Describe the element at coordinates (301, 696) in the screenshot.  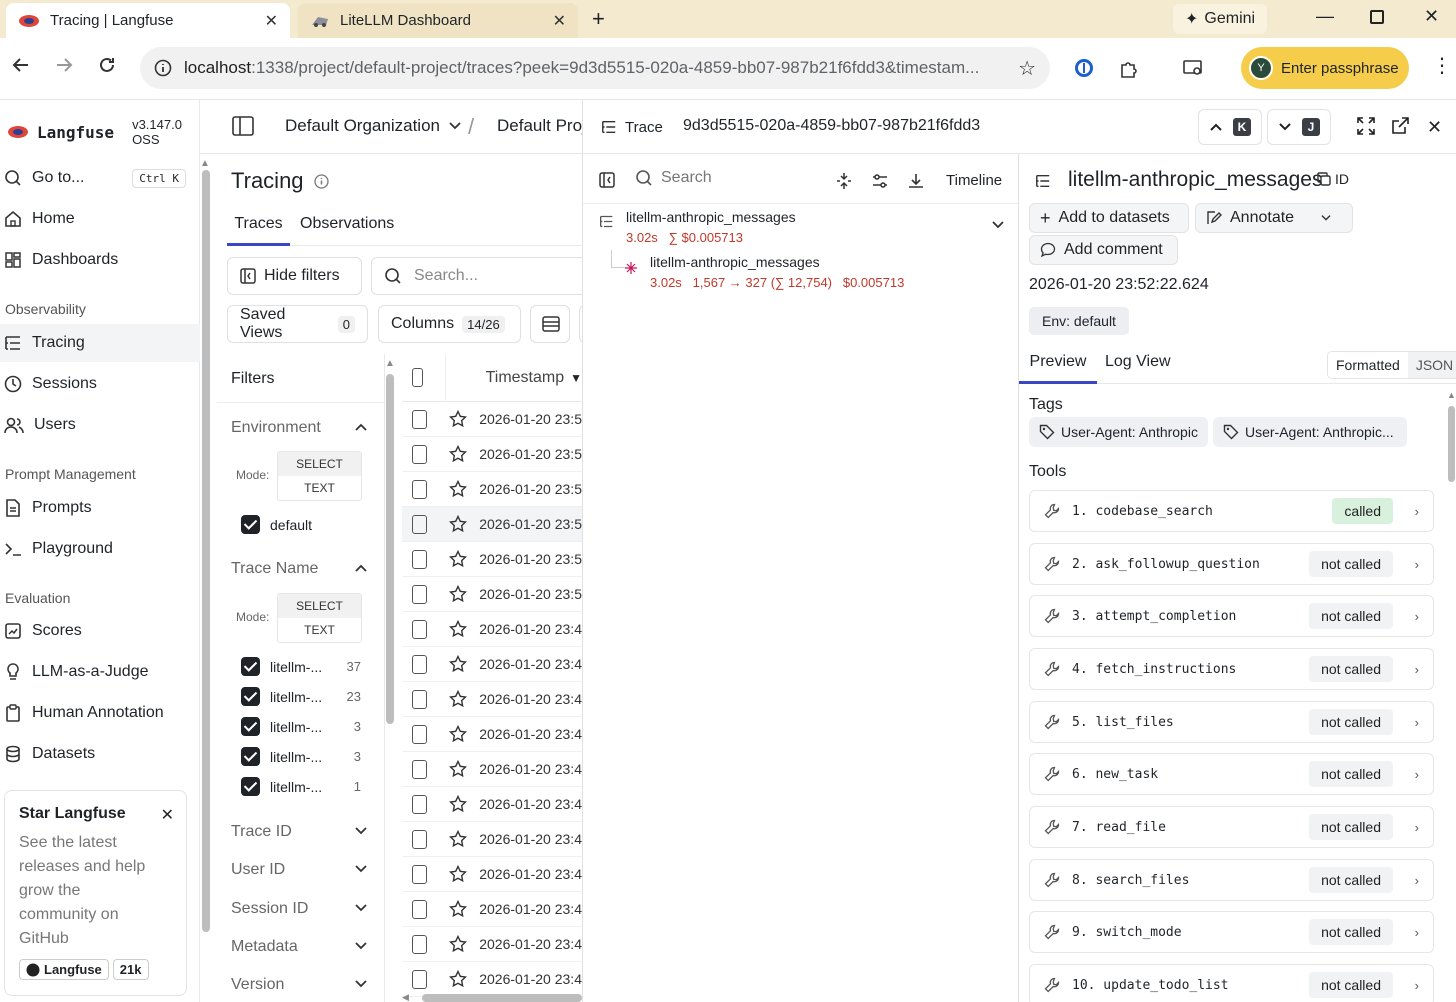
I see `trace-name-option: litellm-... 23` at that location.